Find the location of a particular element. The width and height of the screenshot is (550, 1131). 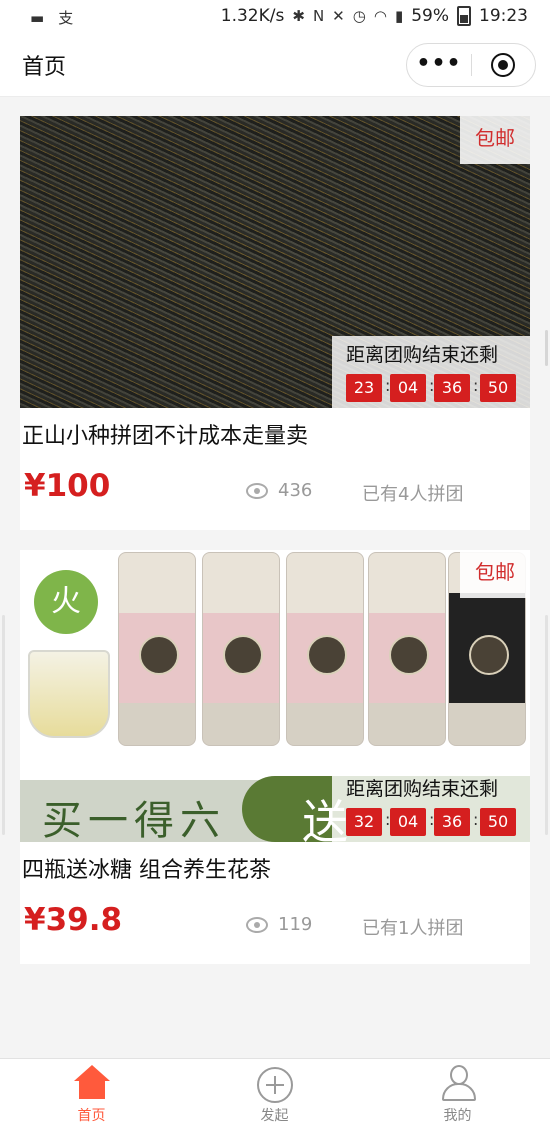

tab-mine: 我的 is located at coordinates (457, 1095).